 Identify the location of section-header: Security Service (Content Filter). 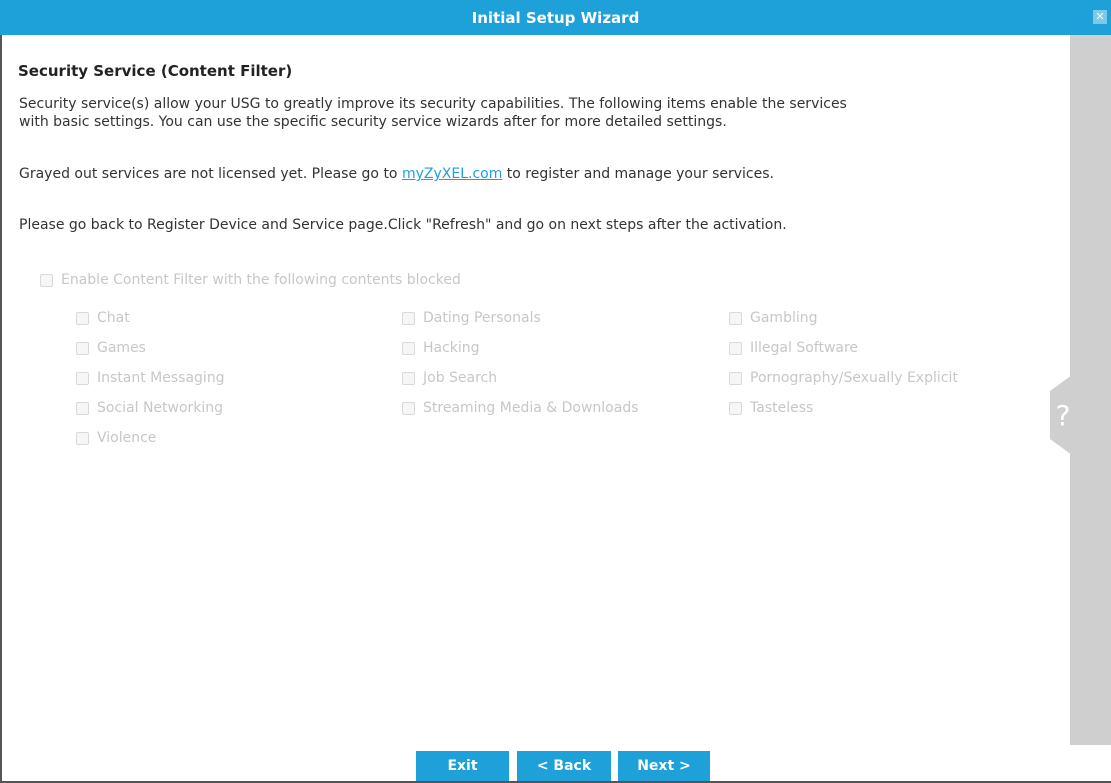
(538, 71).